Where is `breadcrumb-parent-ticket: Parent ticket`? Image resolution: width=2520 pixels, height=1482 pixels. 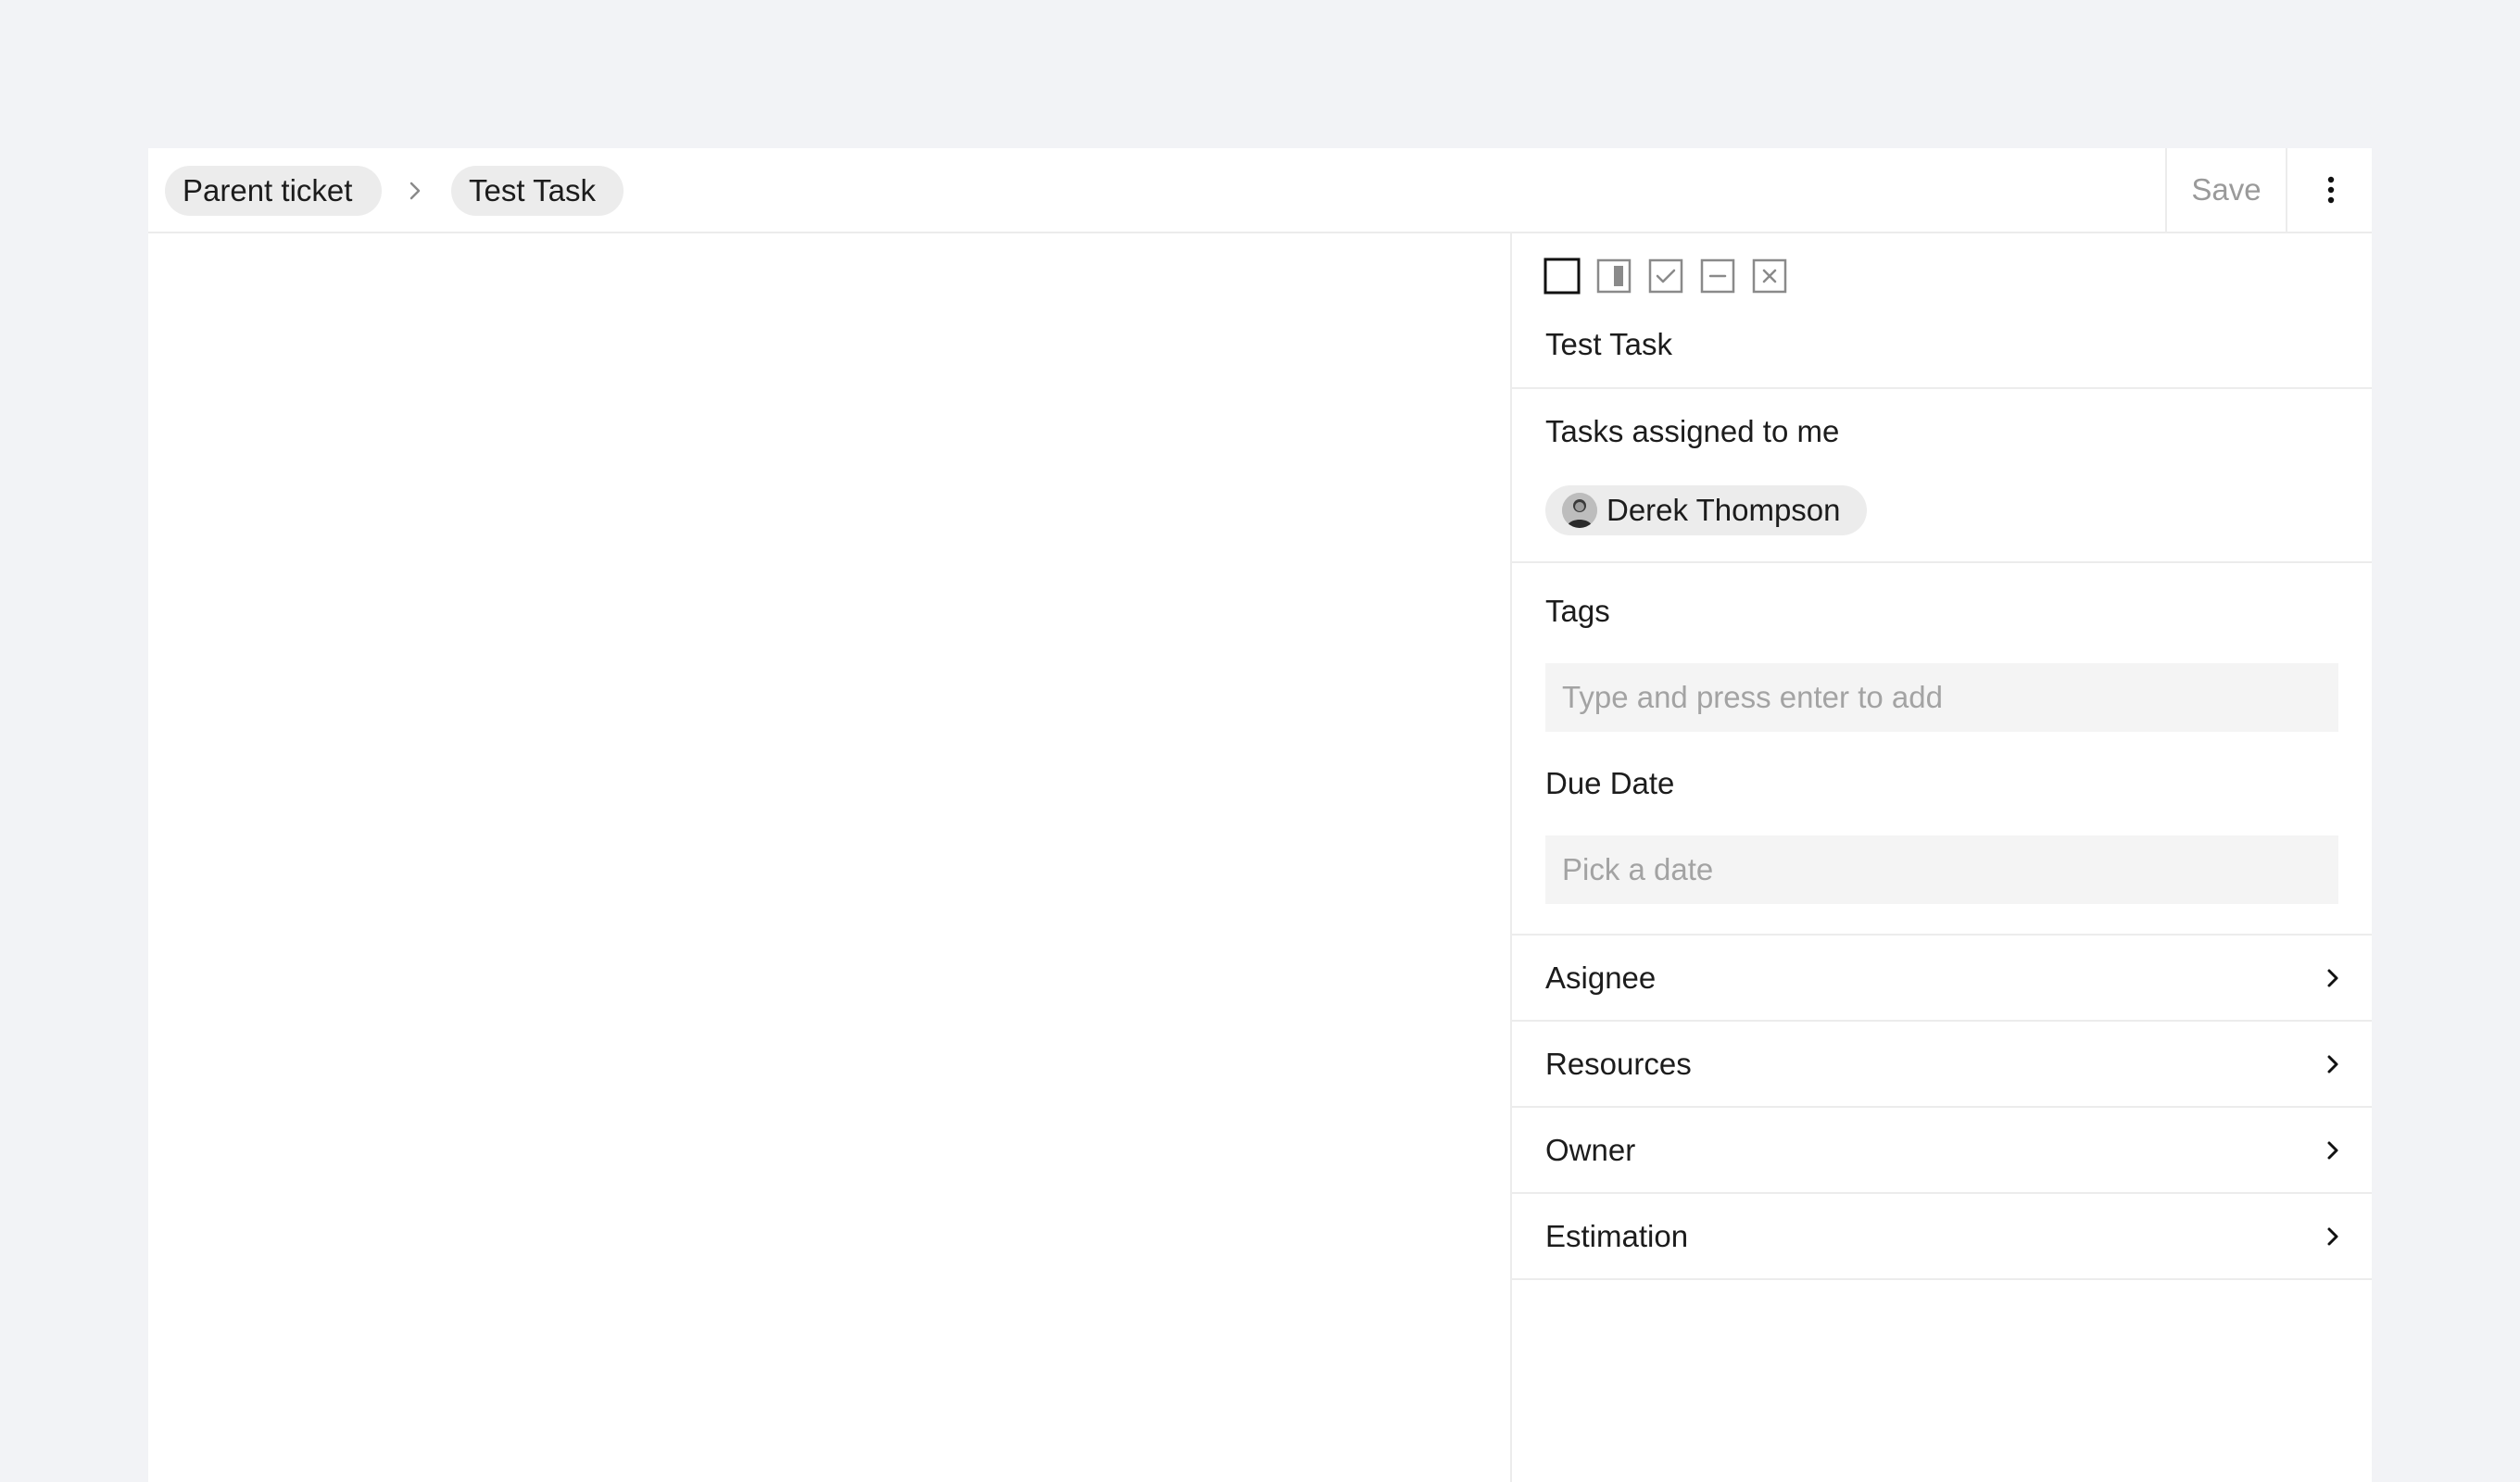
breadcrumb-parent-ticket: Parent ticket is located at coordinates (273, 191).